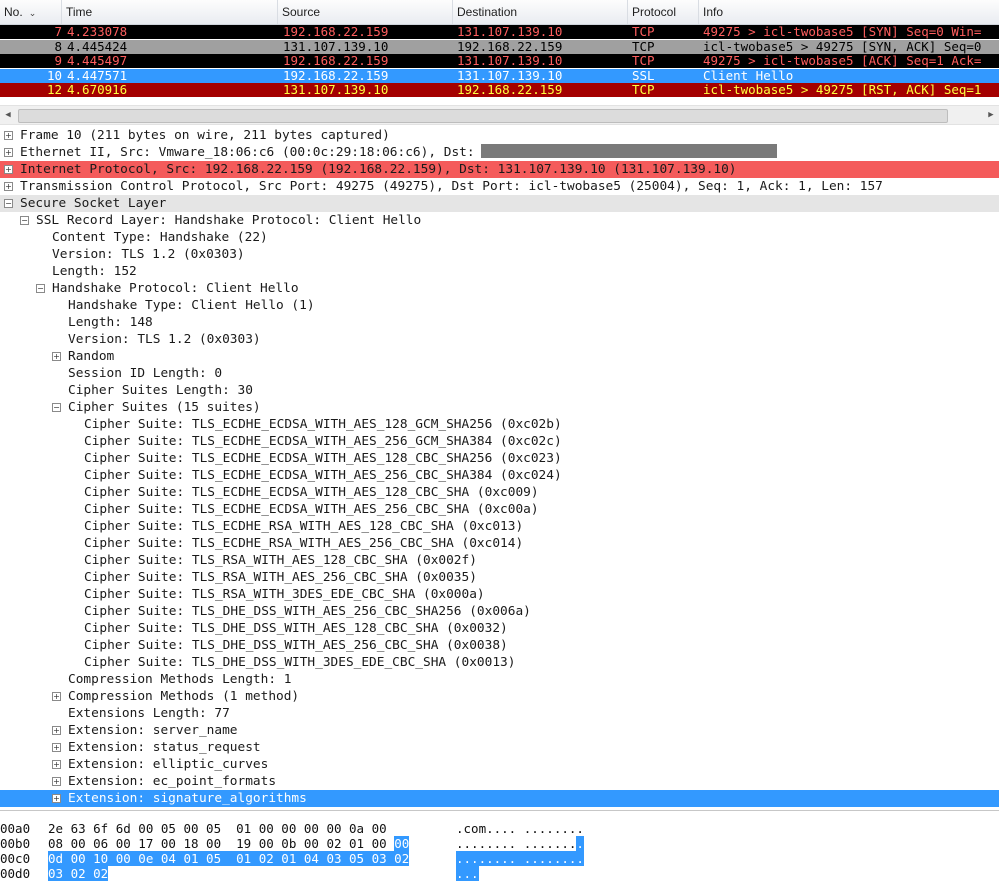 The image size is (999, 881). I want to click on detail-node-label: Extension: ec_point_formats, so click(172, 781).